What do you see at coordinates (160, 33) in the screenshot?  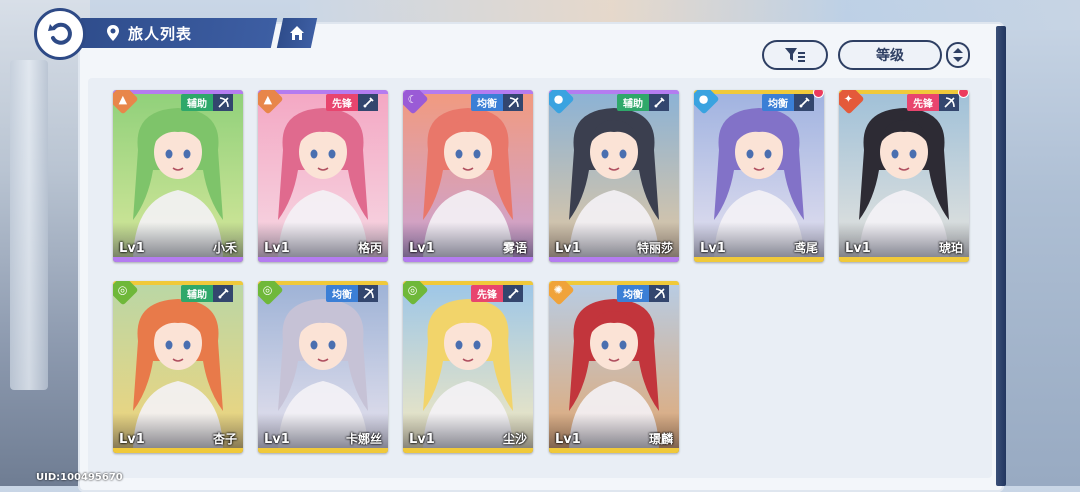 I see `page-title: 旅人列表` at bounding box center [160, 33].